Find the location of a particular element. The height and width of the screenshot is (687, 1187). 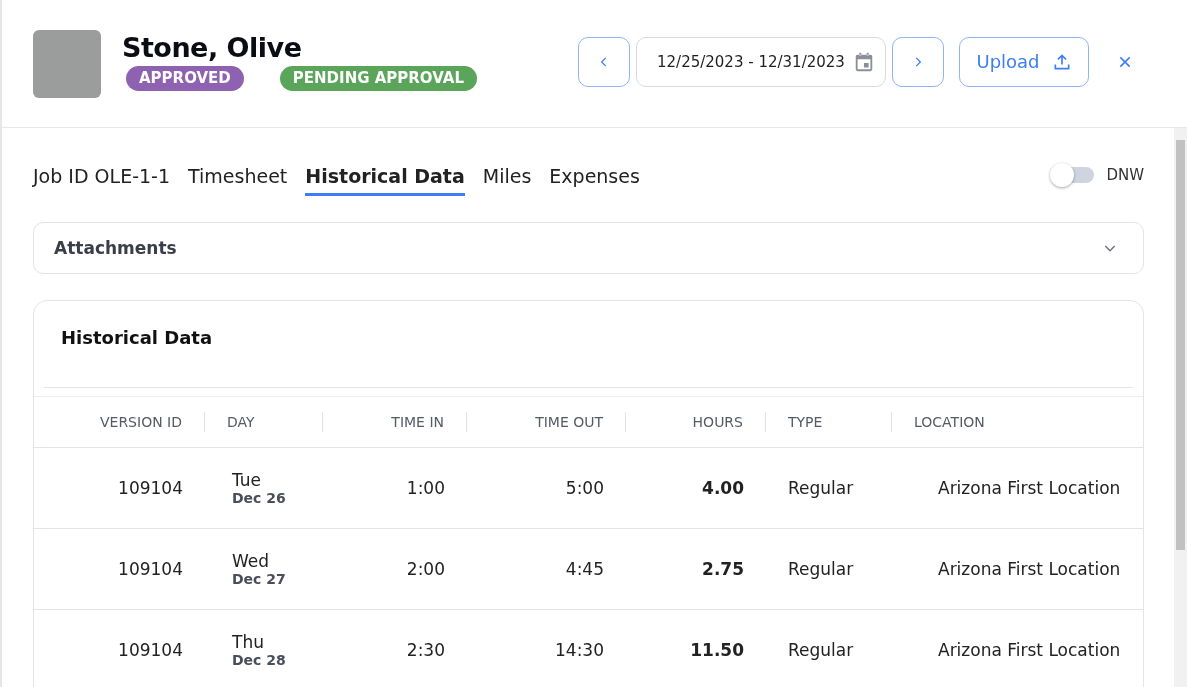

column-header: LOCATION is located at coordinates (949, 422).